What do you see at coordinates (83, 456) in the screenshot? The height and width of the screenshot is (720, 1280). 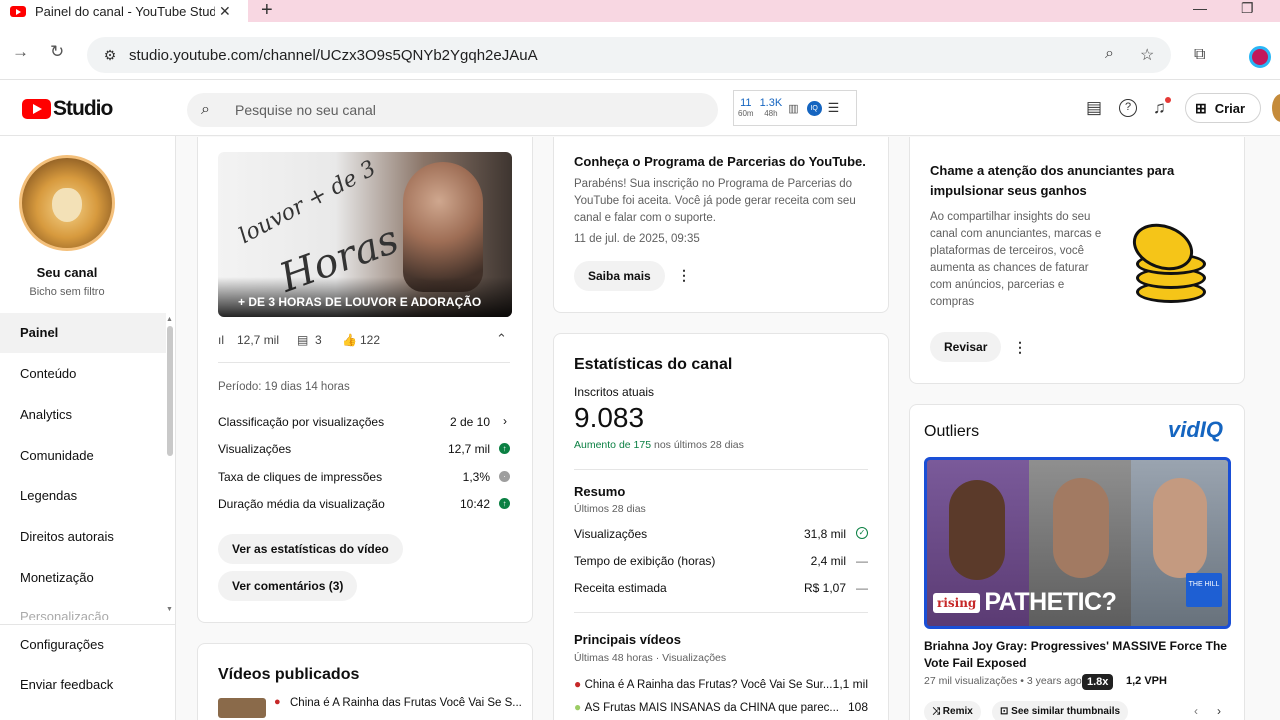 I see `sidebar-item-comunidade: Comunidade` at bounding box center [83, 456].